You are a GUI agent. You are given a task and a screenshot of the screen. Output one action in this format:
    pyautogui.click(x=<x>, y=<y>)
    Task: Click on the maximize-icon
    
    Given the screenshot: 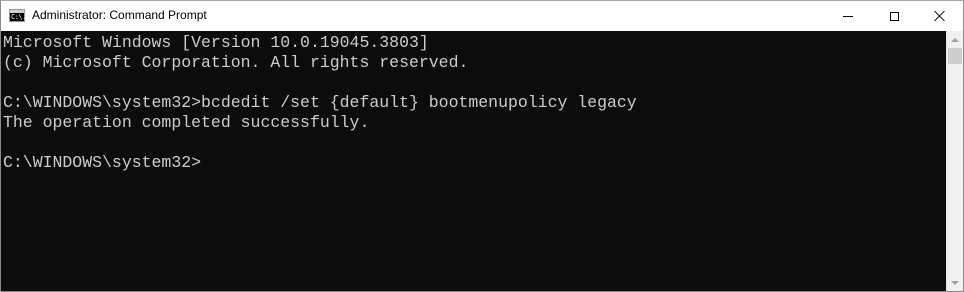 What is the action you would take?
    pyautogui.click(x=894, y=16)
    